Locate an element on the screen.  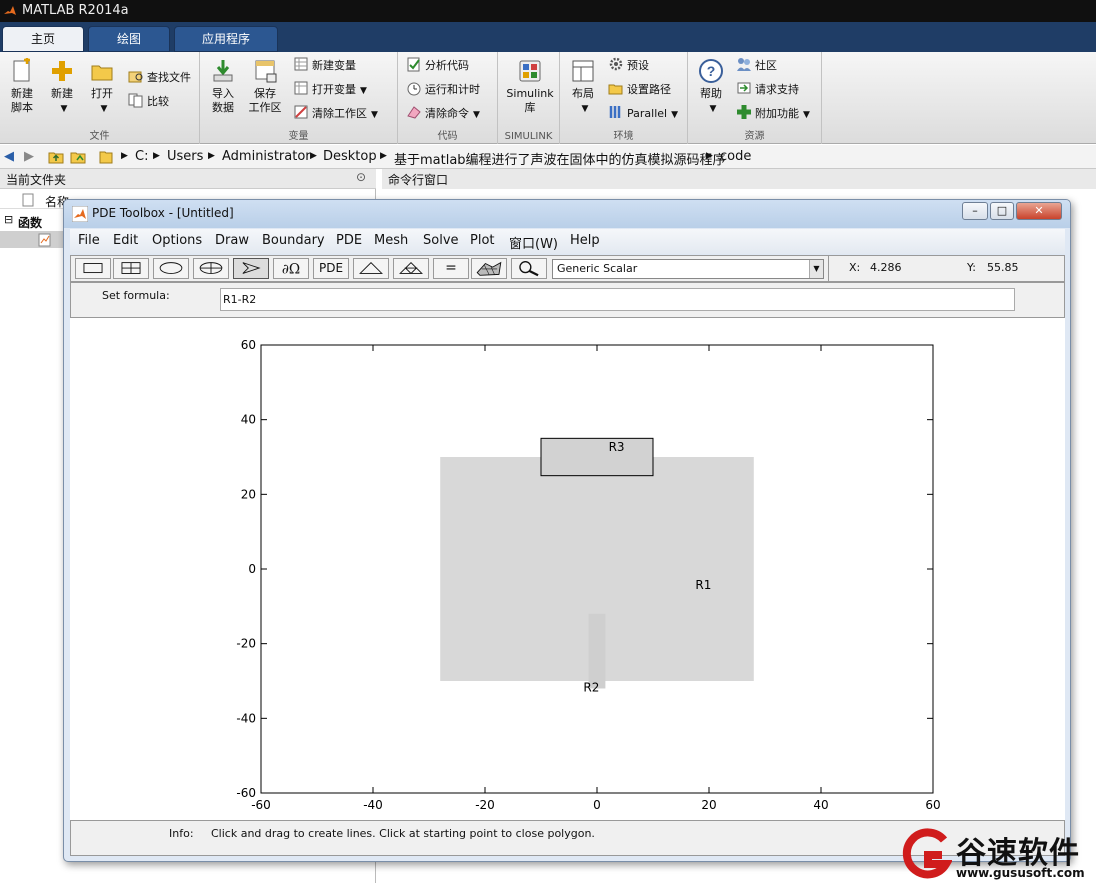
import-data-label-2: 数据 is located at coordinates (223, 107).